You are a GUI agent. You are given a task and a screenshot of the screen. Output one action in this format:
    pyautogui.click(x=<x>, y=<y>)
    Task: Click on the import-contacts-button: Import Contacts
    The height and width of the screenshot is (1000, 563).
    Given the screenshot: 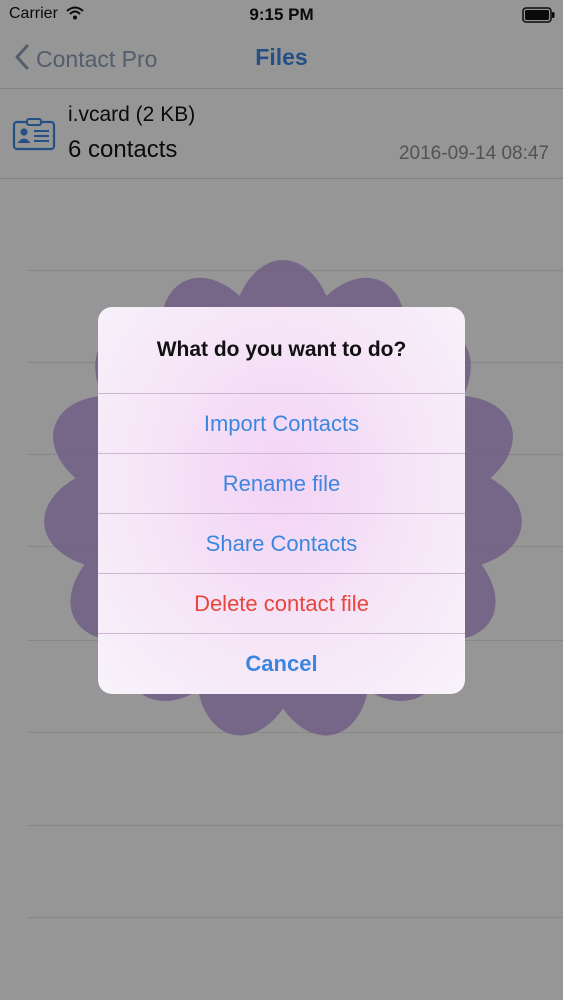 What is the action you would take?
    pyautogui.click(x=281, y=423)
    